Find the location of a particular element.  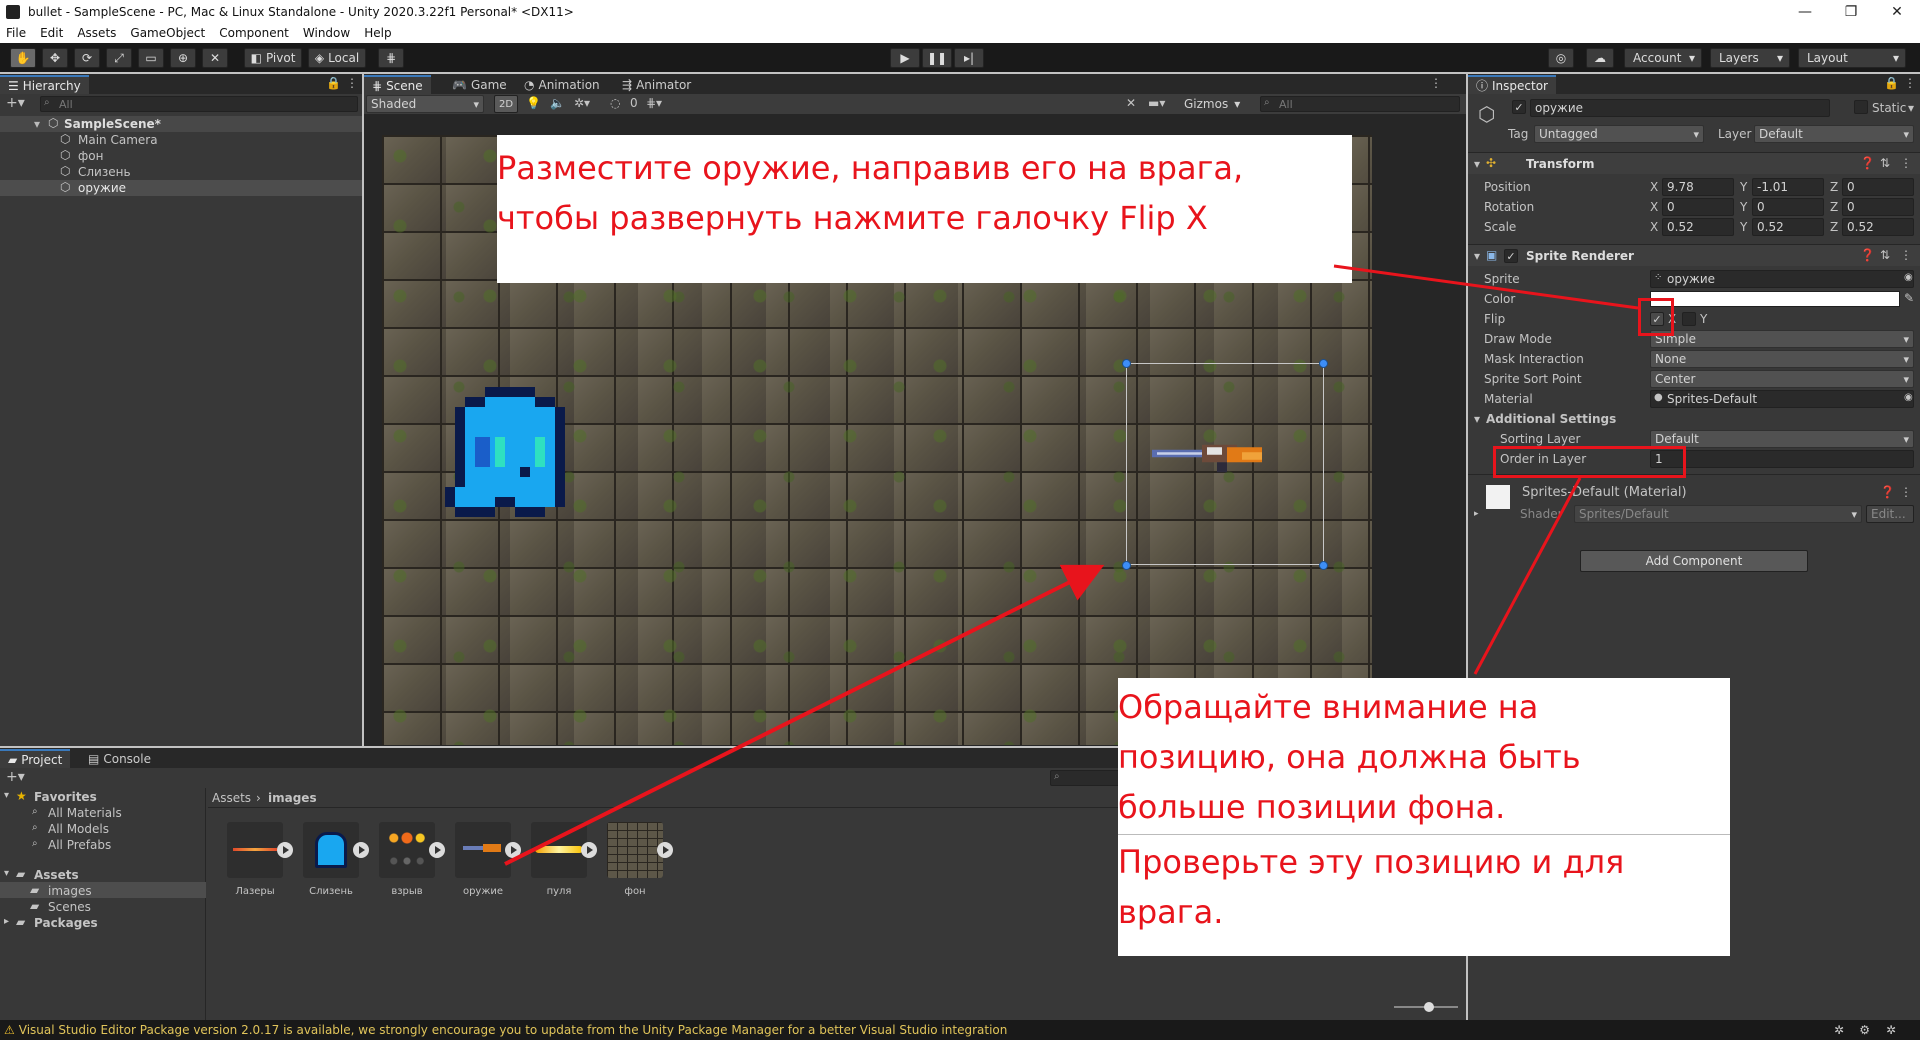

arrow-to-order is located at coordinates (1527, 576).